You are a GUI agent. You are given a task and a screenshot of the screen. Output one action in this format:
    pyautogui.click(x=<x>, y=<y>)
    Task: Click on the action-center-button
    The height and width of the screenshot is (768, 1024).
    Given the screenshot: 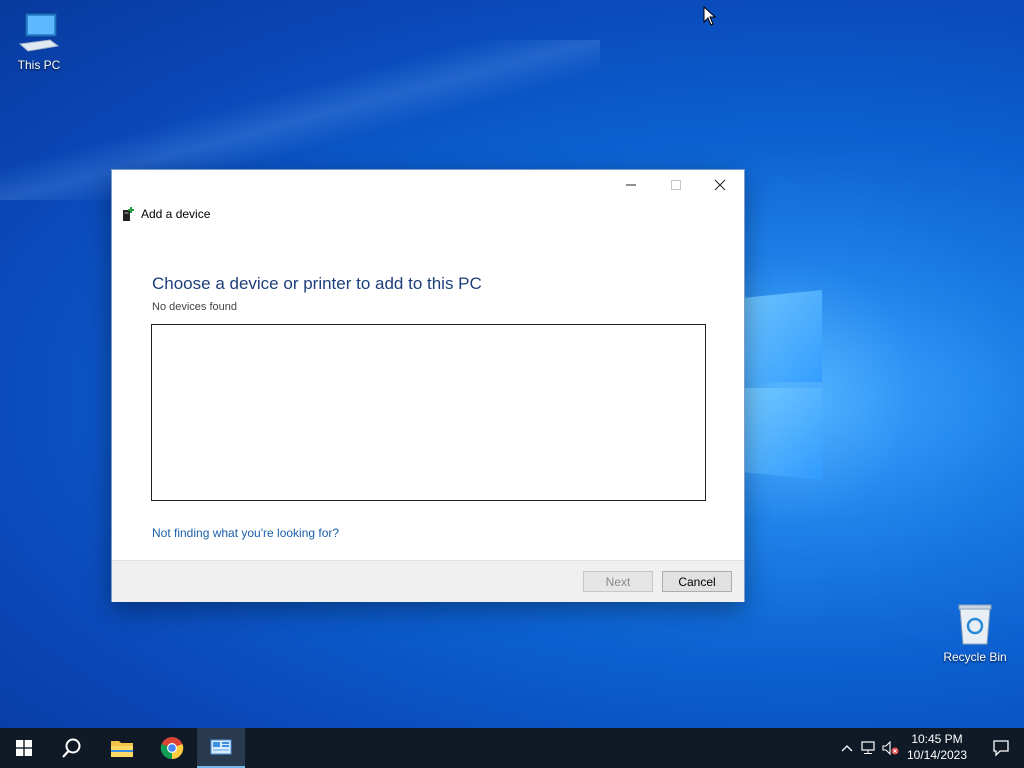 What is the action you would take?
    pyautogui.click(x=1001, y=748)
    